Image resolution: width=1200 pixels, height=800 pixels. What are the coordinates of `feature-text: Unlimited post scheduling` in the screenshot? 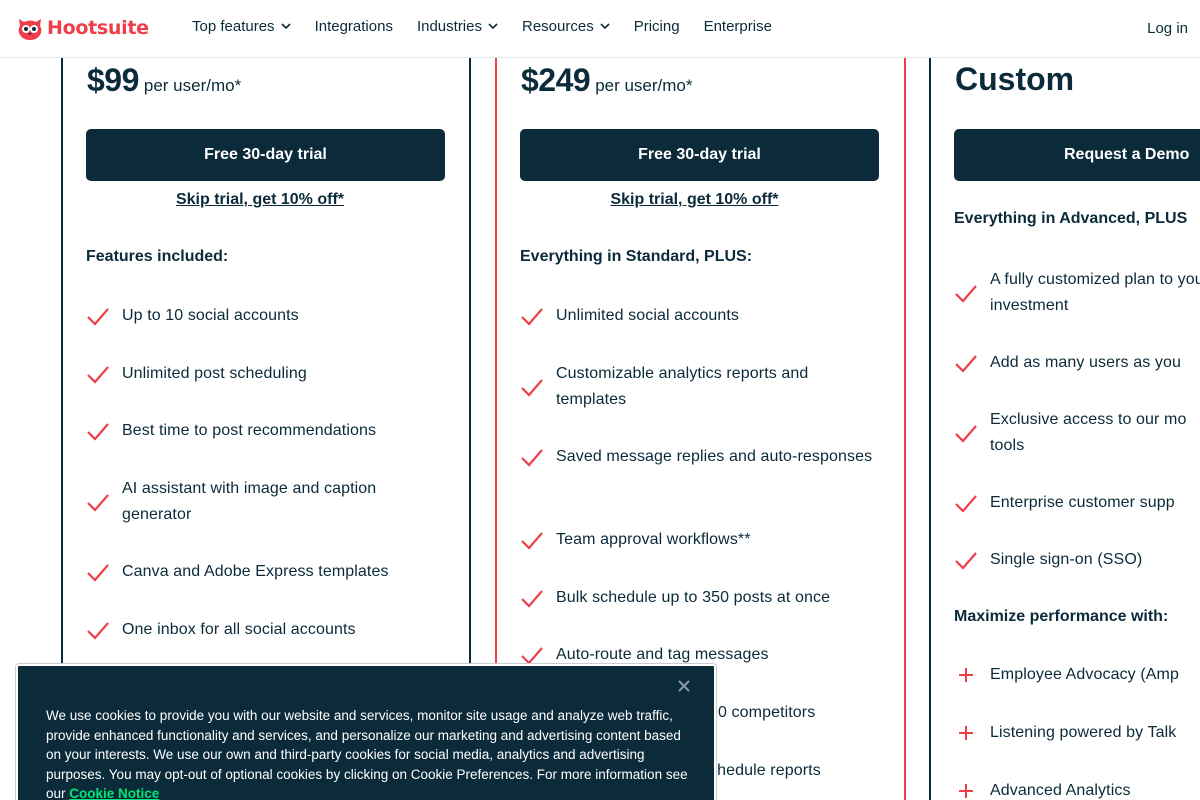 It's located at (214, 373).